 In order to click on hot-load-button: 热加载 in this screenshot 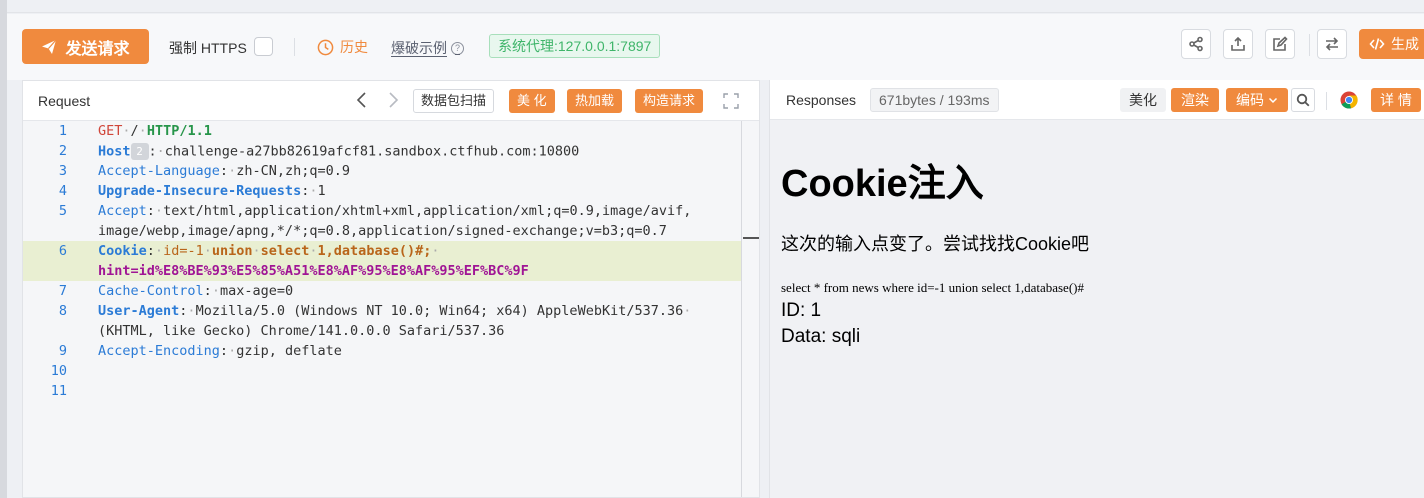, I will do `click(595, 101)`.